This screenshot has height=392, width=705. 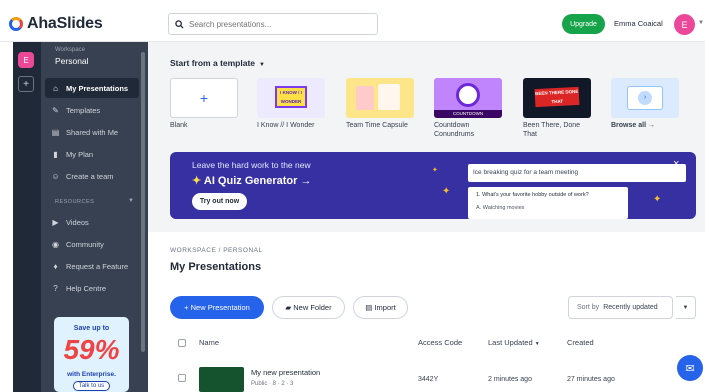 What do you see at coordinates (279, 24) in the screenshot?
I see `search-input` at bounding box center [279, 24].